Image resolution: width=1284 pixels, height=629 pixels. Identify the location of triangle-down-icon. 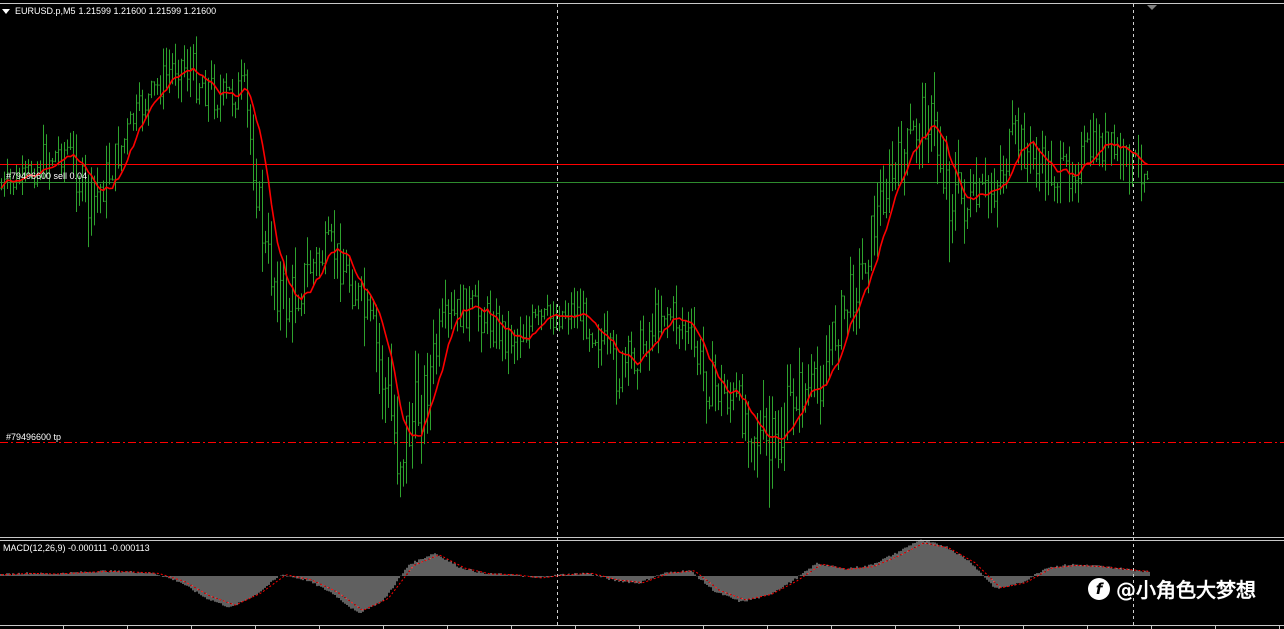
(6, 11).